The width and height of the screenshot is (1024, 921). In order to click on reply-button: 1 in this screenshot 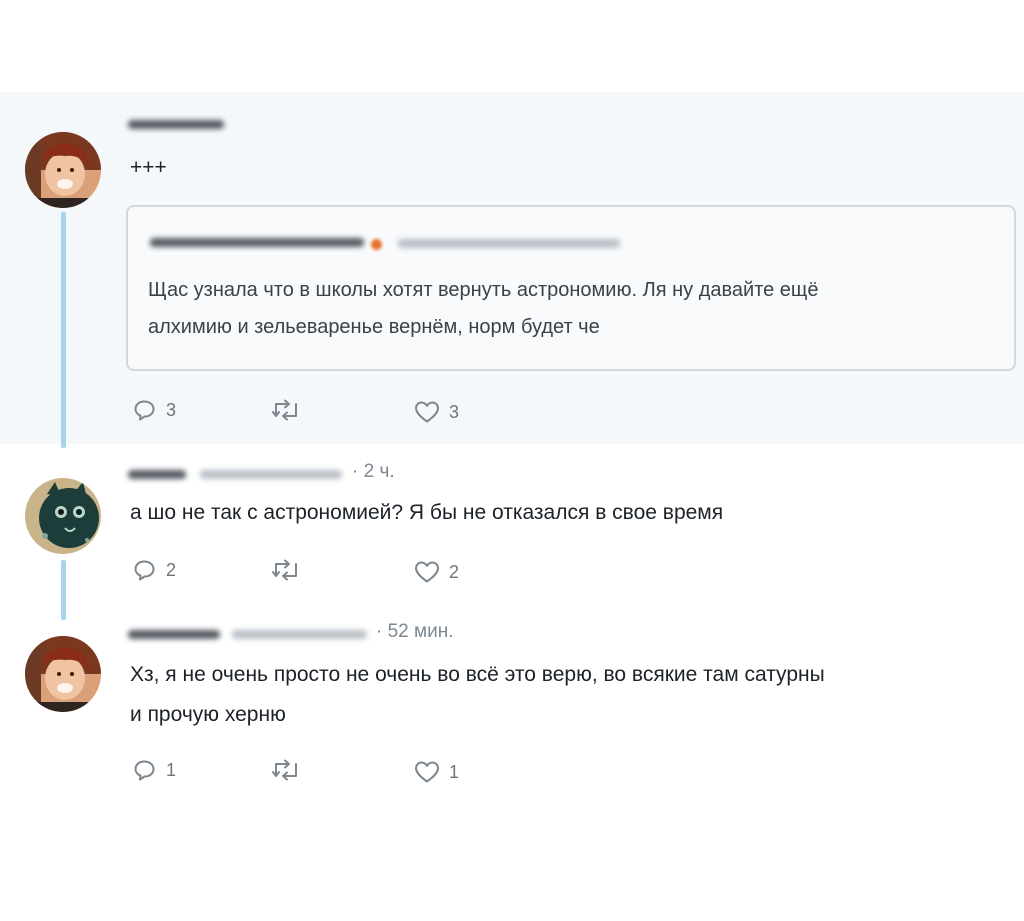, I will do `click(154, 770)`.